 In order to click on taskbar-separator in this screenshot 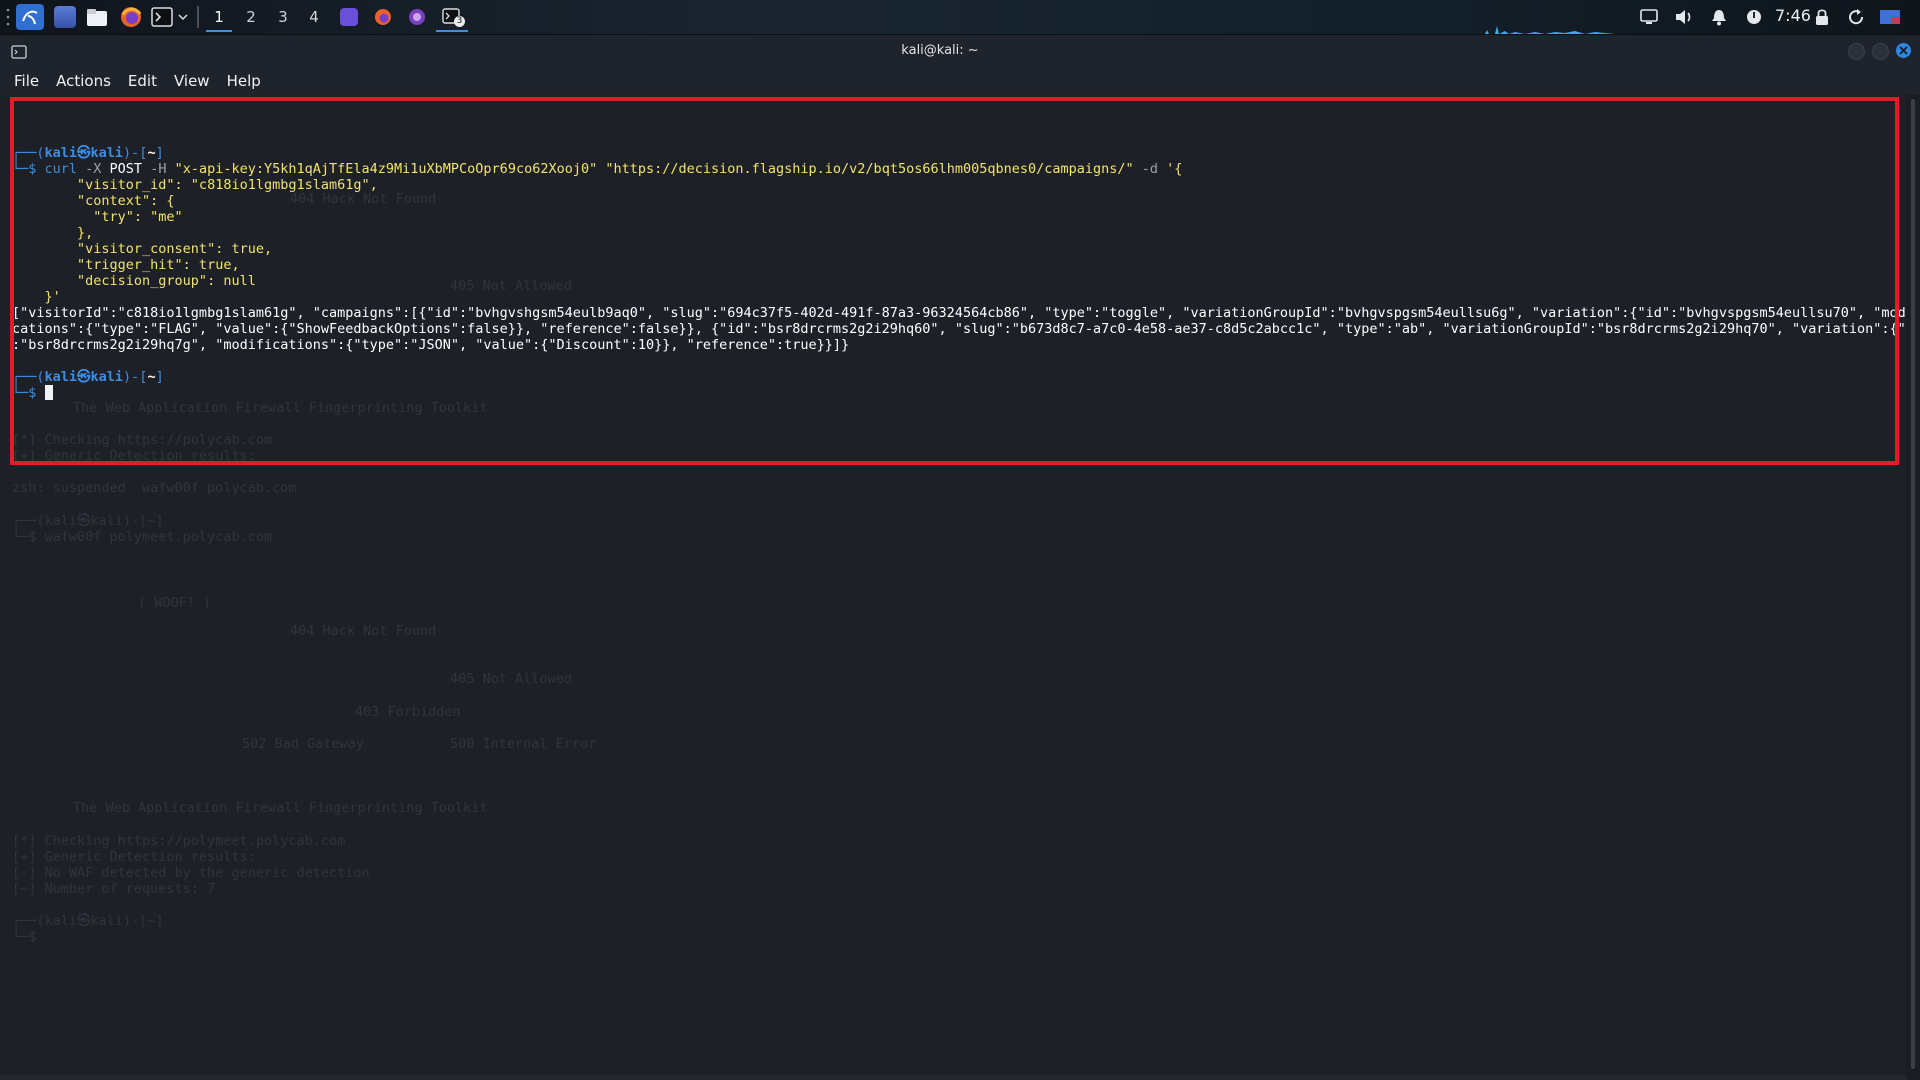, I will do `click(198, 17)`.